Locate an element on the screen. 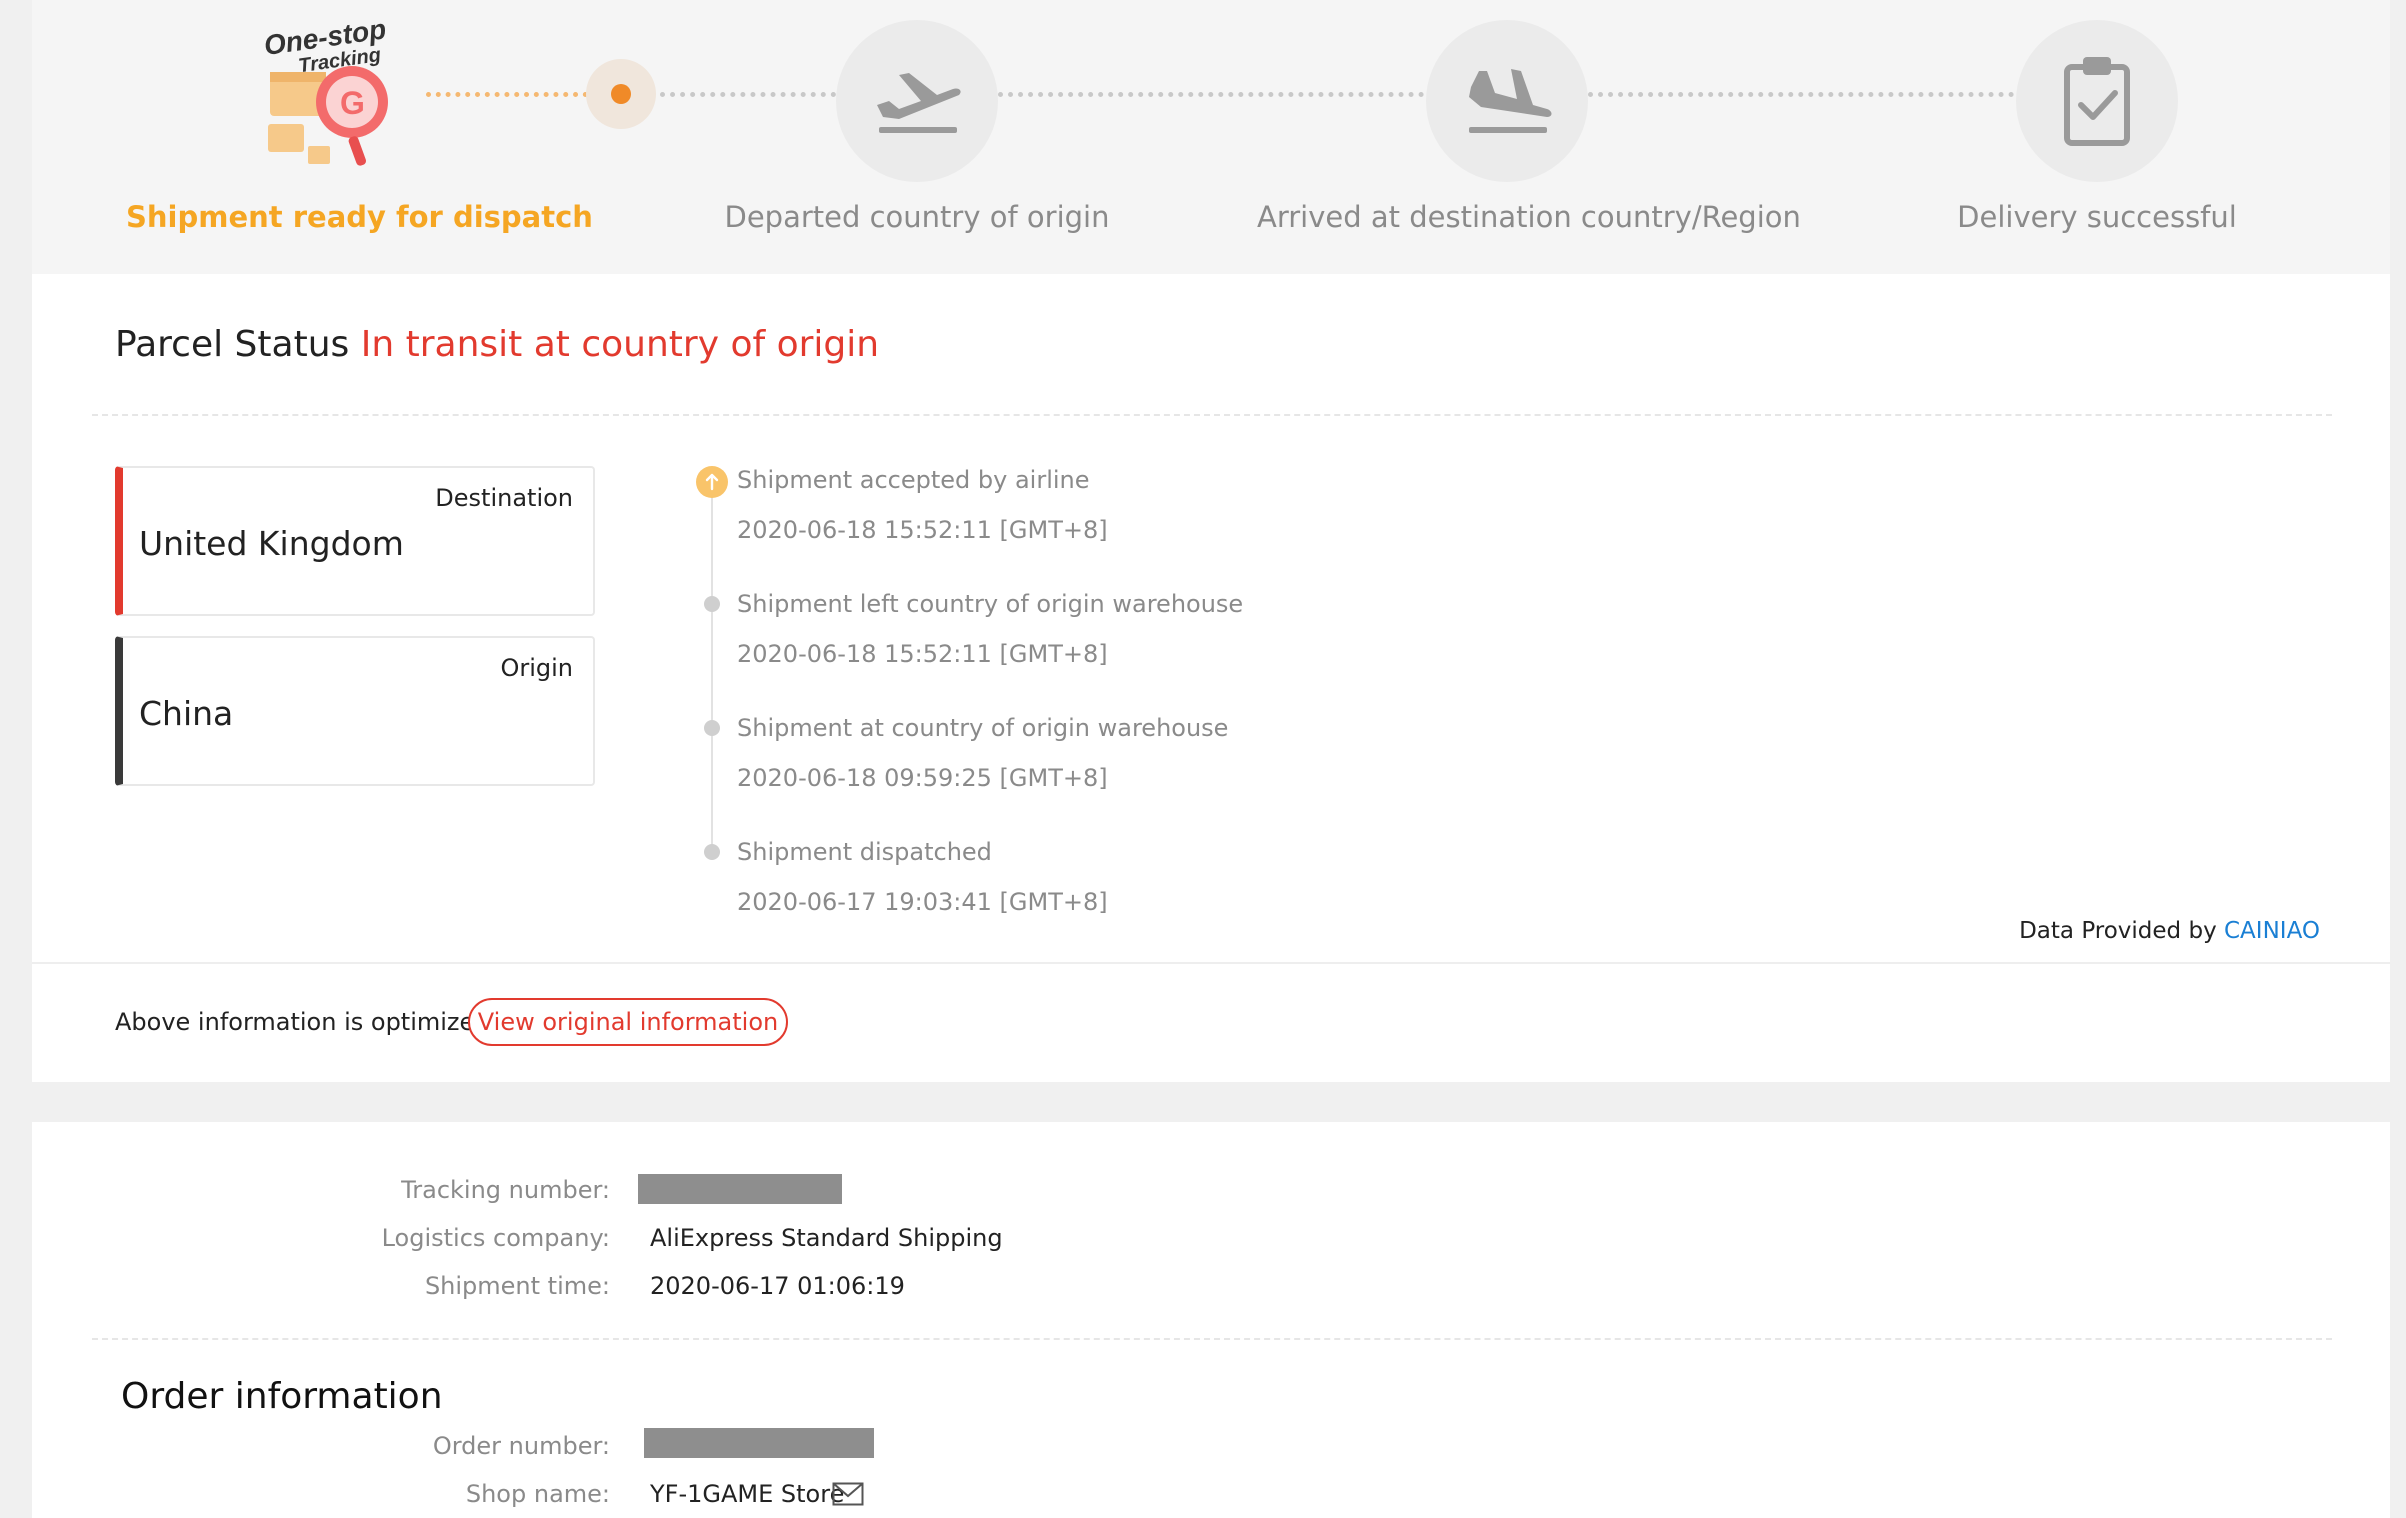  origin-box: Origin China is located at coordinates (355, 711).